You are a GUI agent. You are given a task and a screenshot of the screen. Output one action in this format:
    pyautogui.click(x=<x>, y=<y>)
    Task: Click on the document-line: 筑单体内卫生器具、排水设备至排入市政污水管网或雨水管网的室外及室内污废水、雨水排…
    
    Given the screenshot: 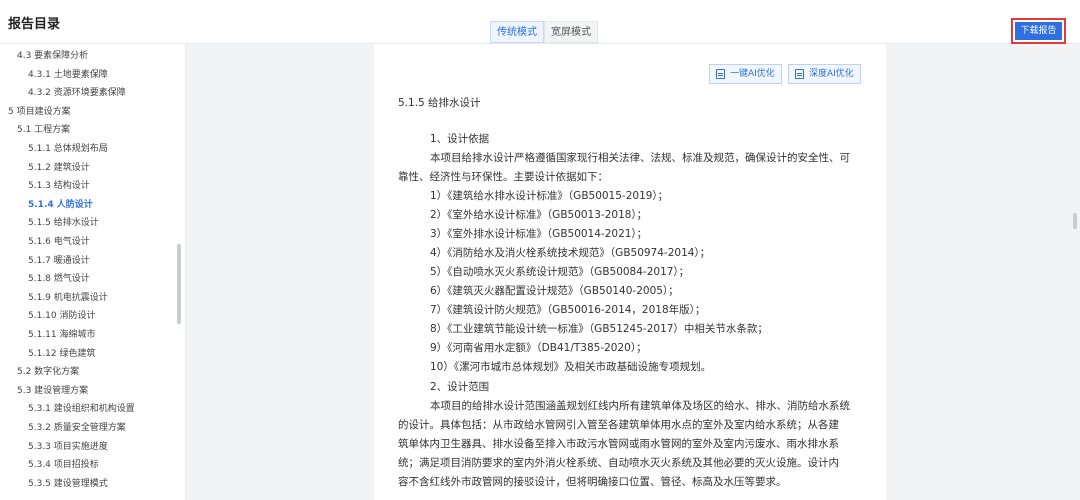 What is the action you would take?
    pyautogui.click(x=618, y=444)
    